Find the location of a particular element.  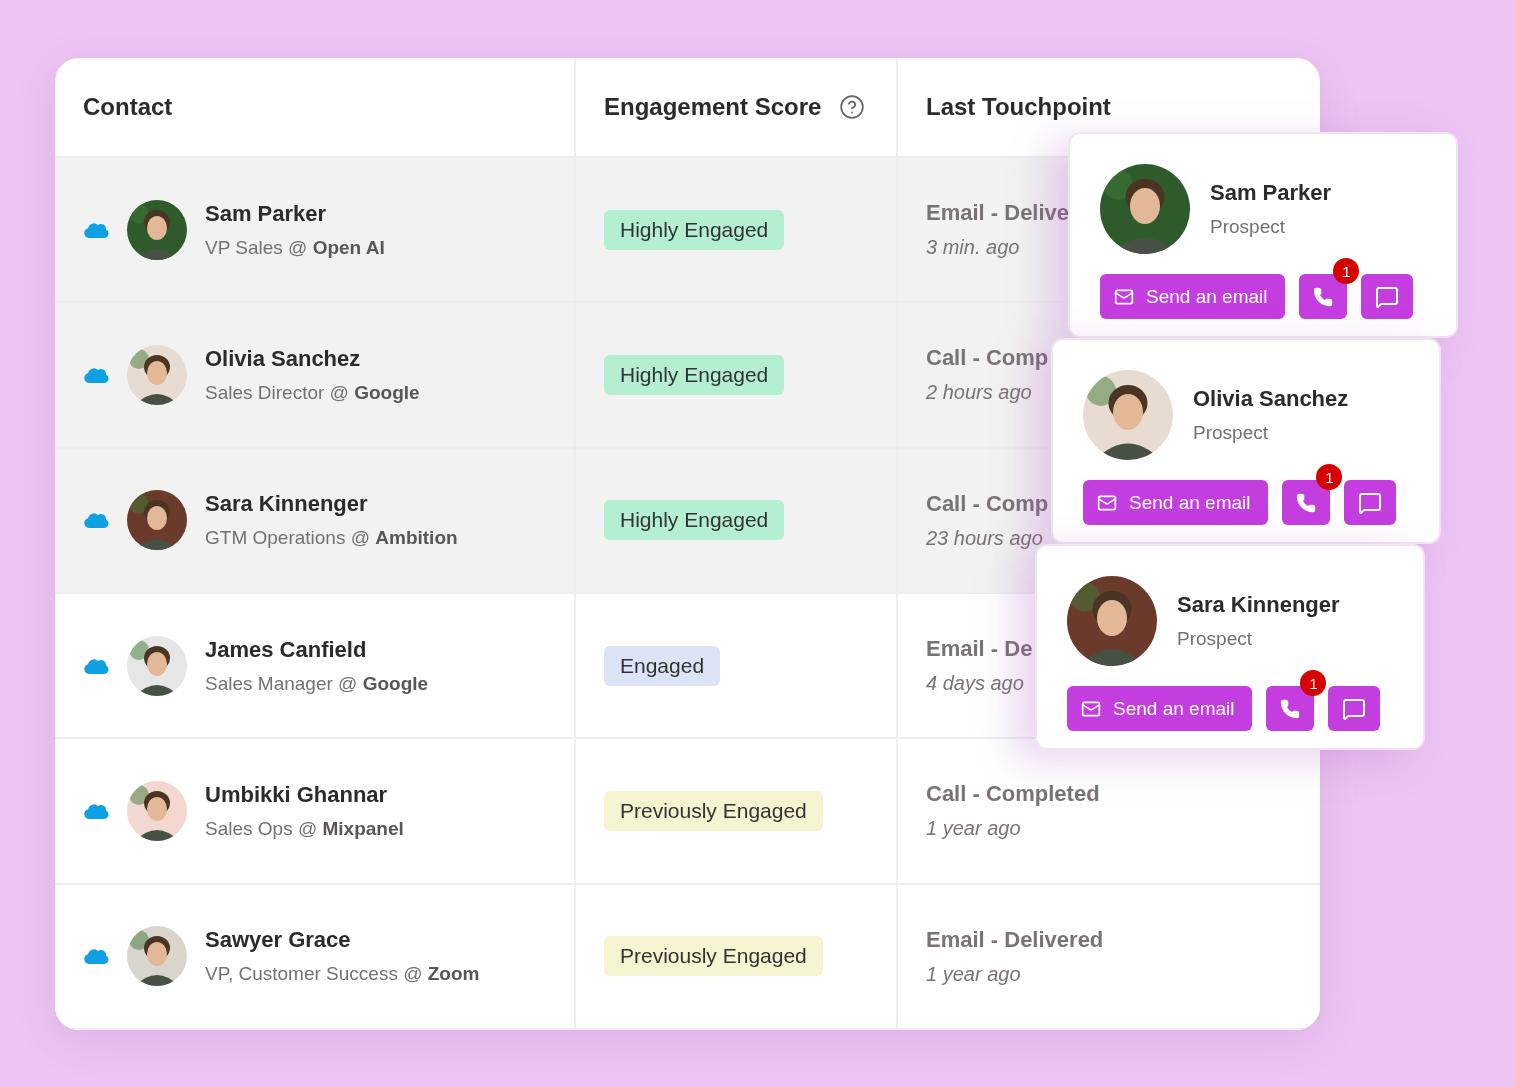

contact-title: Sales Ops @ Mixpanel is located at coordinates (304, 829).